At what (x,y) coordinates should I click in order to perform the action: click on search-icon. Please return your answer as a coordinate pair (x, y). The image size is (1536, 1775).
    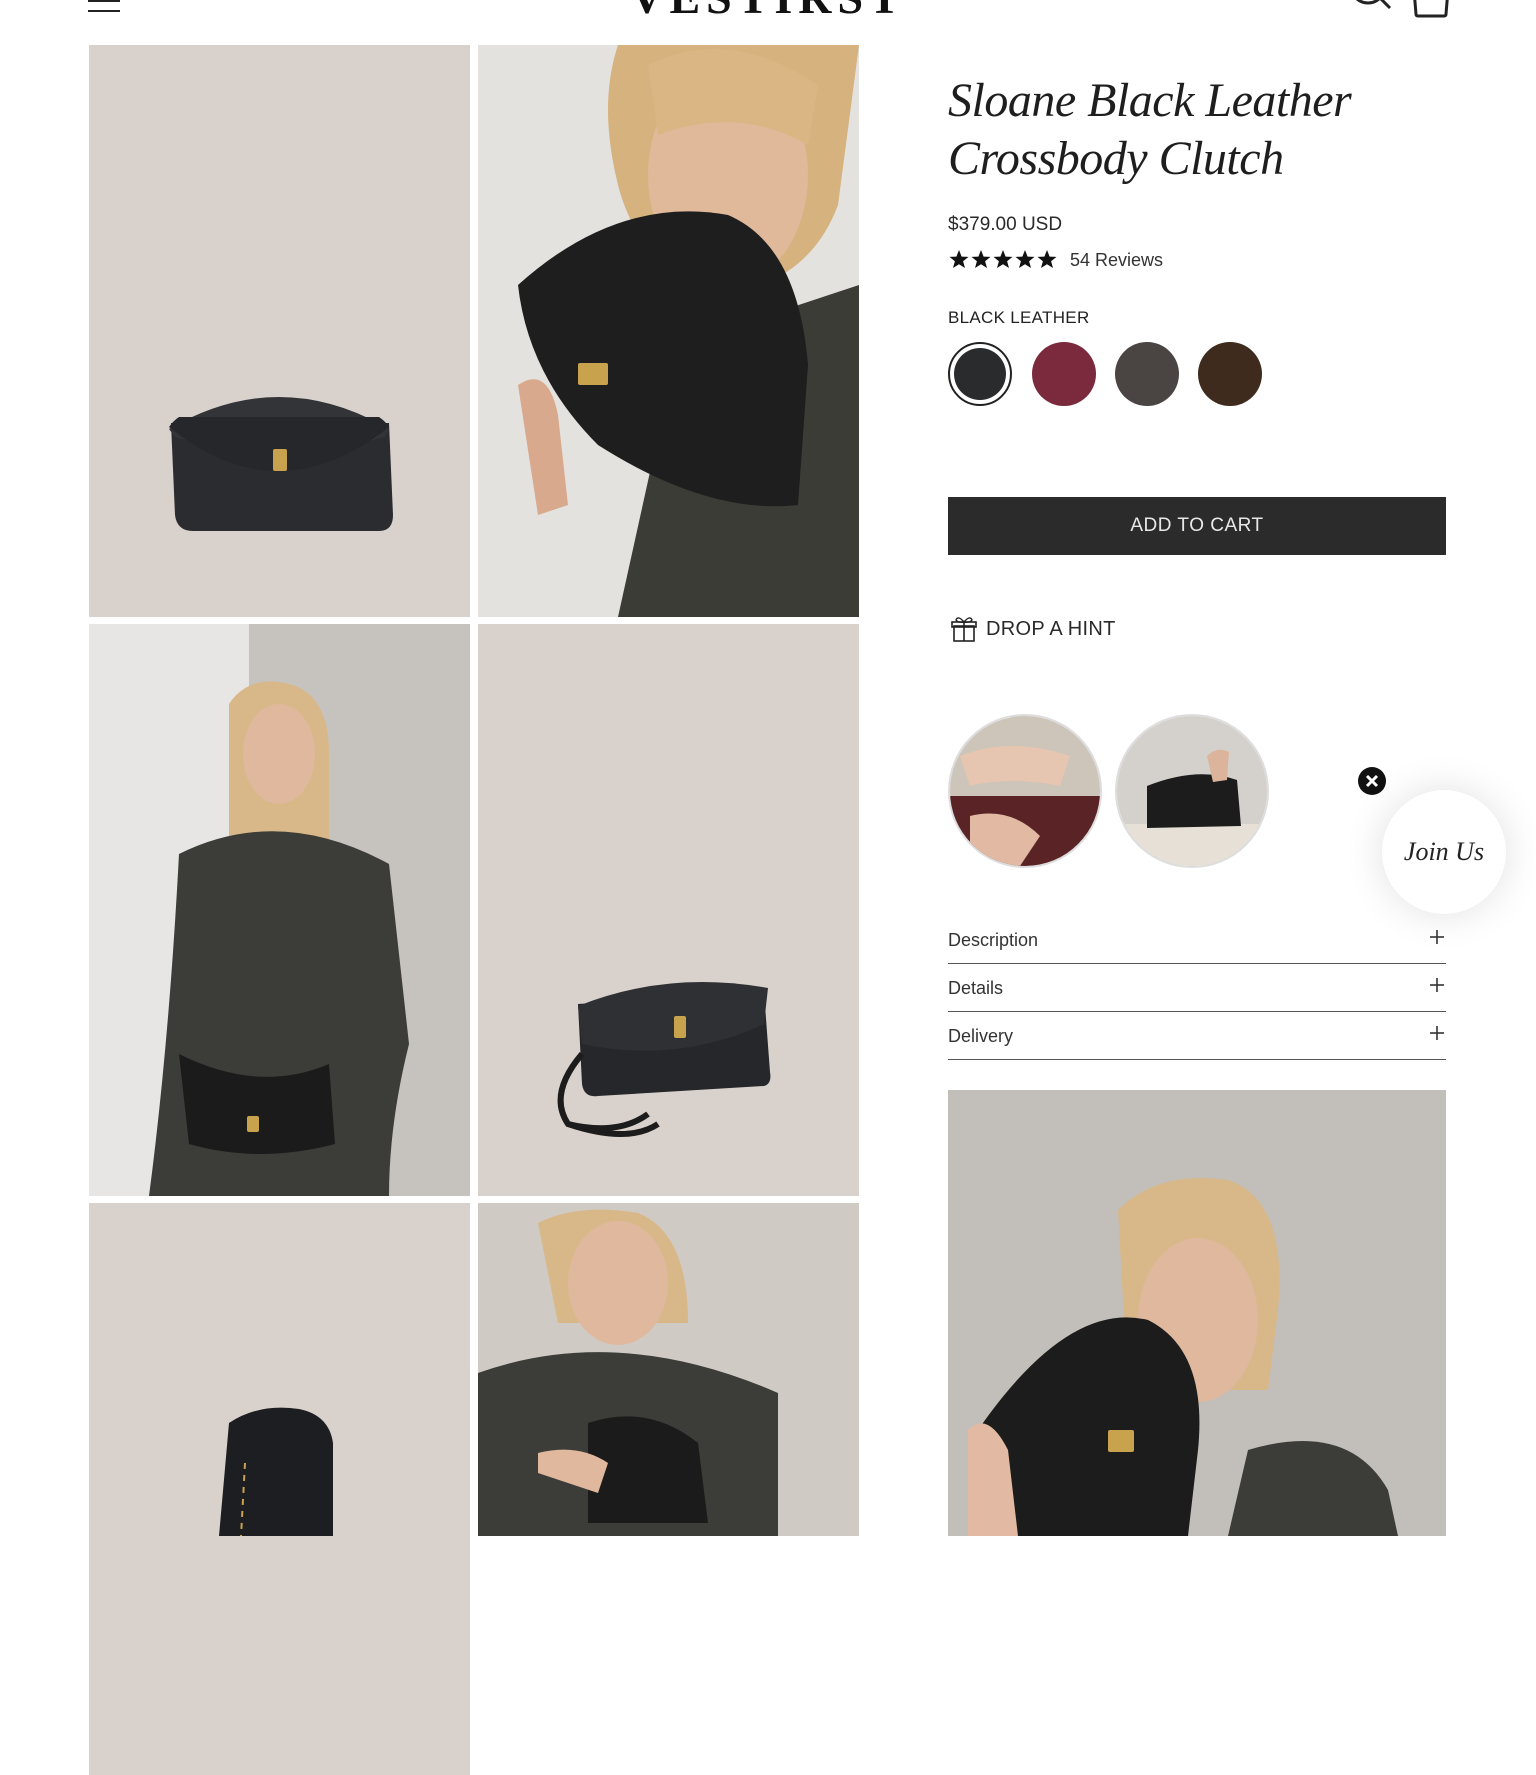
    Looking at the image, I should click on (1370, 10).